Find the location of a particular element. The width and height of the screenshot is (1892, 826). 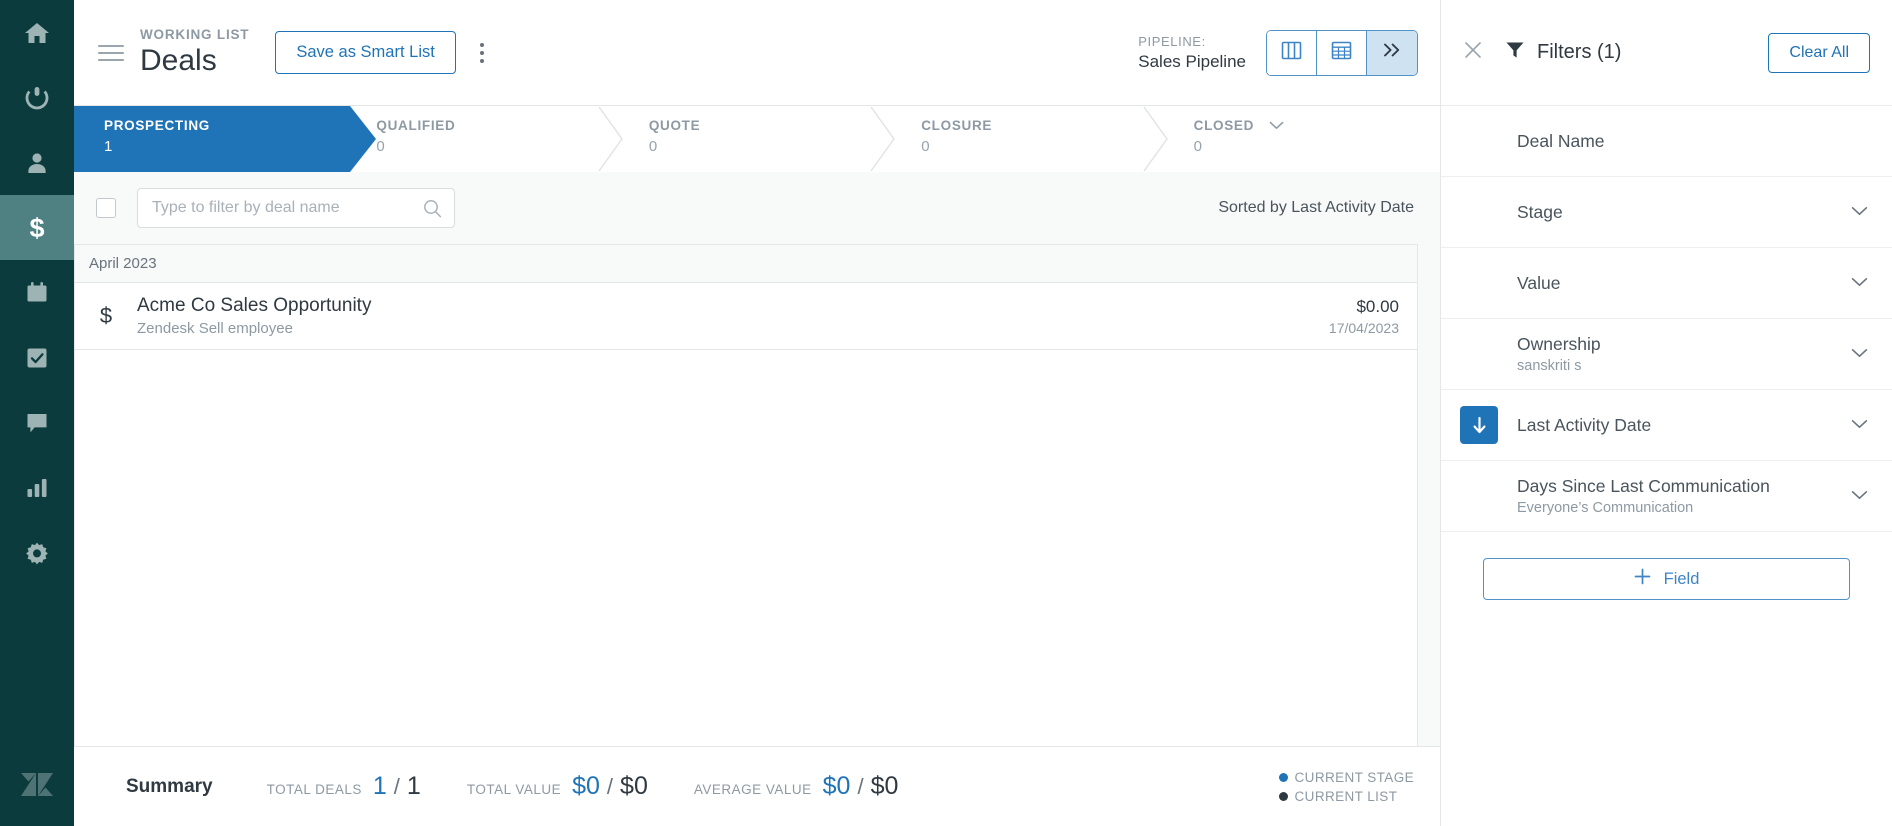

sidebar-item-tasks is located at coordinates (37, 357).